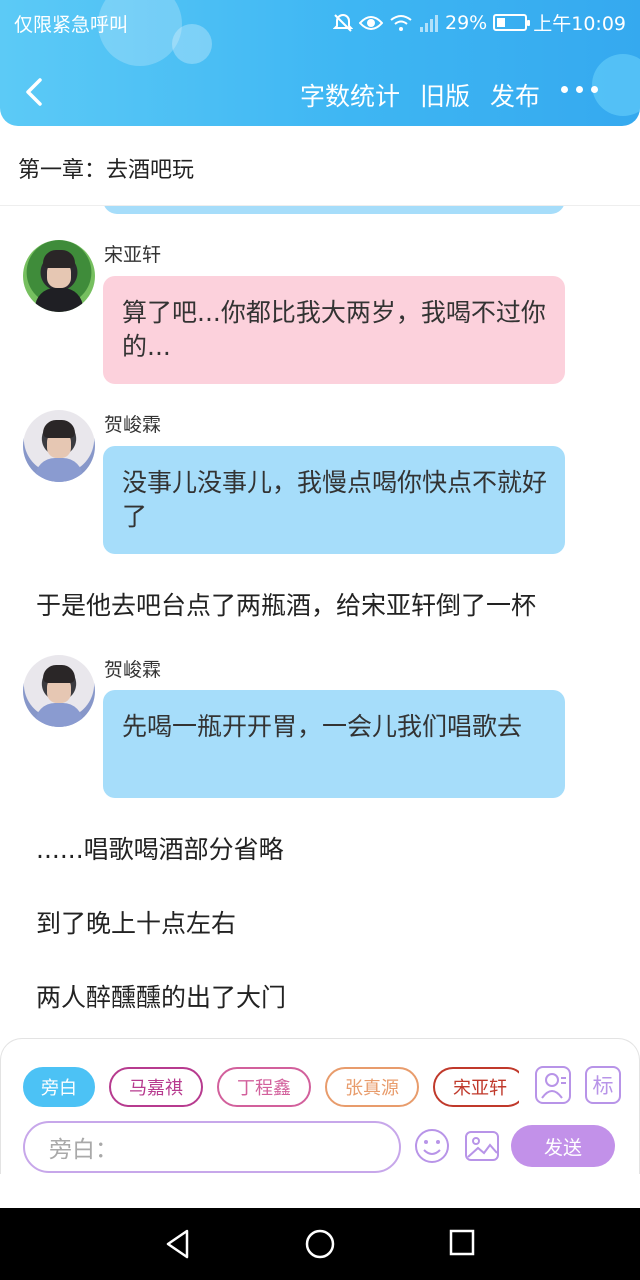  What do you see at coordinates (320, 166) in the screenshot?
I see `chapter-title-bar: 第一章：去酒吧玩` at bounding box center [320, 166].